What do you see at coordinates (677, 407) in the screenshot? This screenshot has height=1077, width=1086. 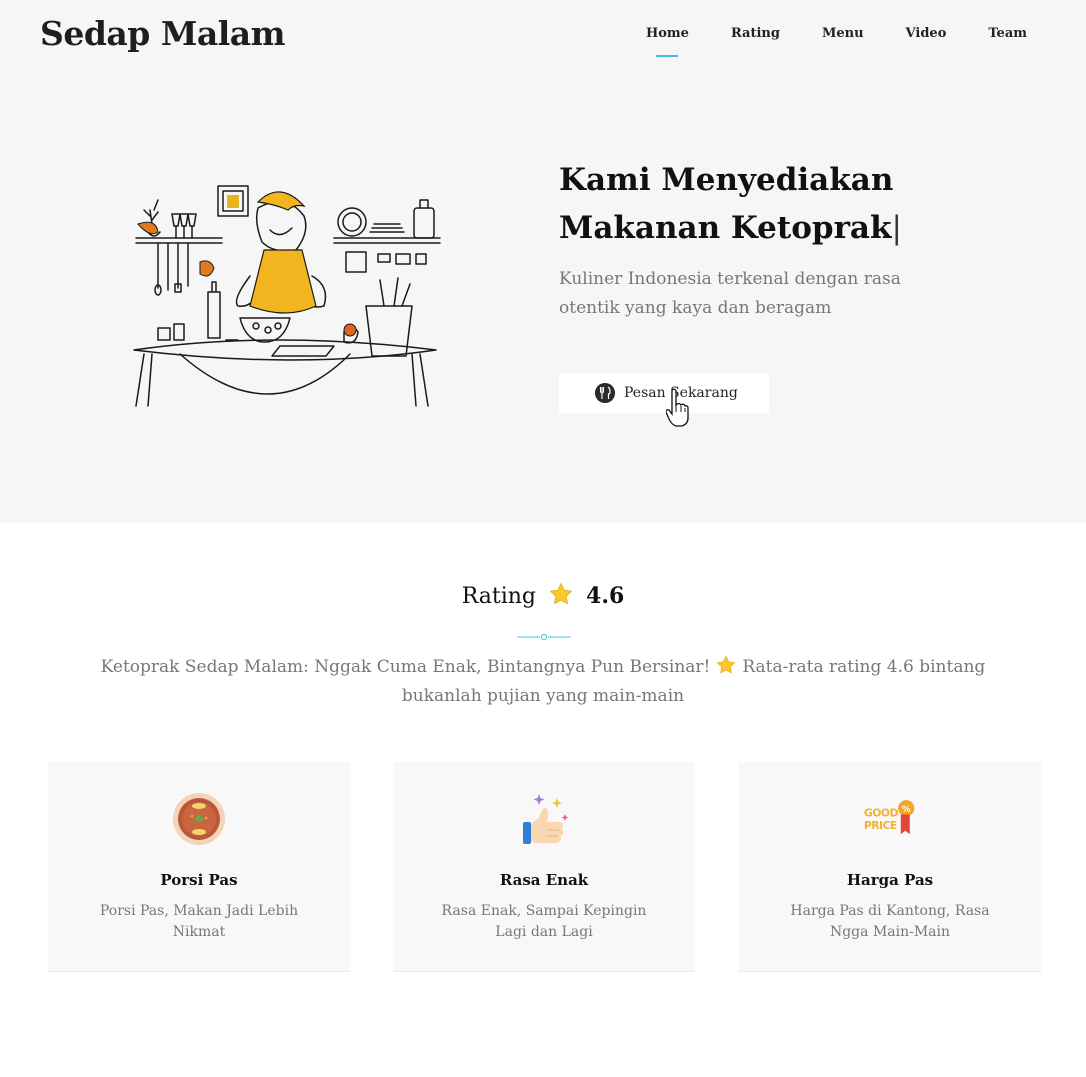 I see `hand-pointer-icon` at bounding box center [677, 407].